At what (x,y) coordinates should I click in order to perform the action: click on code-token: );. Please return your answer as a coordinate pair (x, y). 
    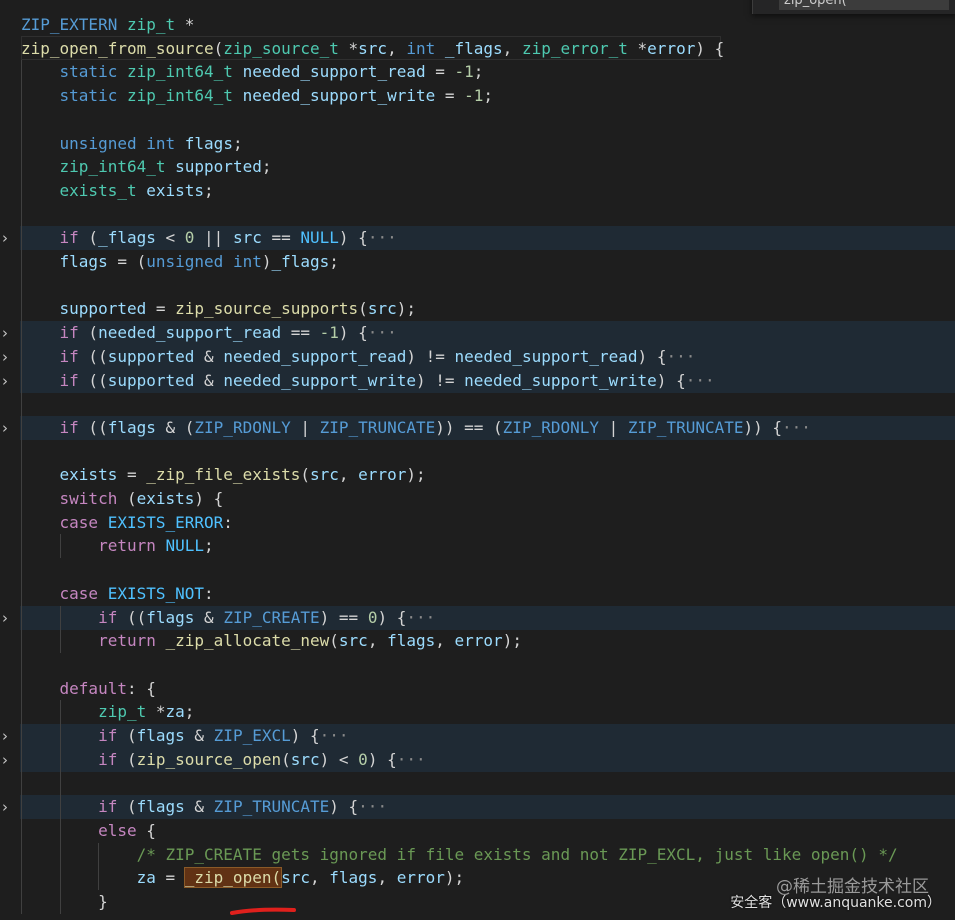
    Looking at the image, I should click on (512, 641).